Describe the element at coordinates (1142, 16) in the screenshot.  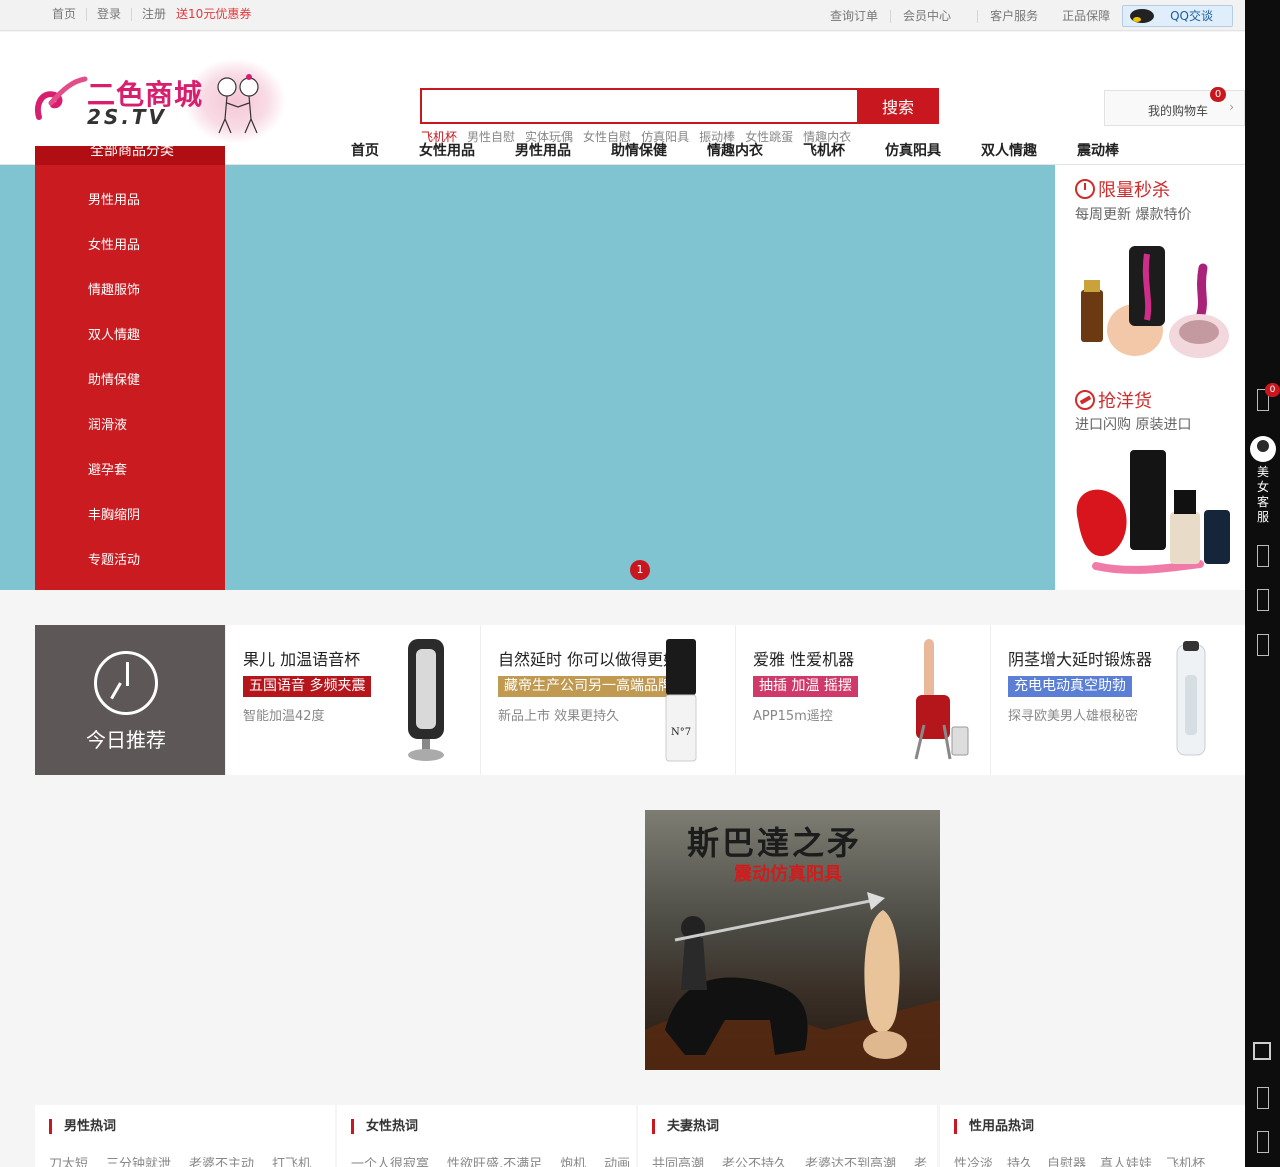
I see `qq-icon` at that location.